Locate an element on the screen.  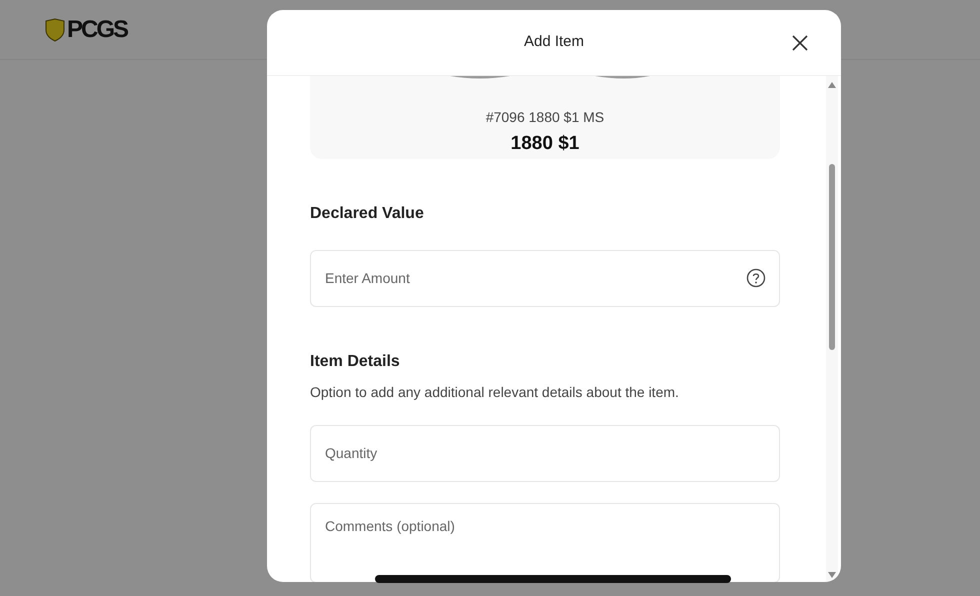
shield-icon is located at coordinates (55, 30).